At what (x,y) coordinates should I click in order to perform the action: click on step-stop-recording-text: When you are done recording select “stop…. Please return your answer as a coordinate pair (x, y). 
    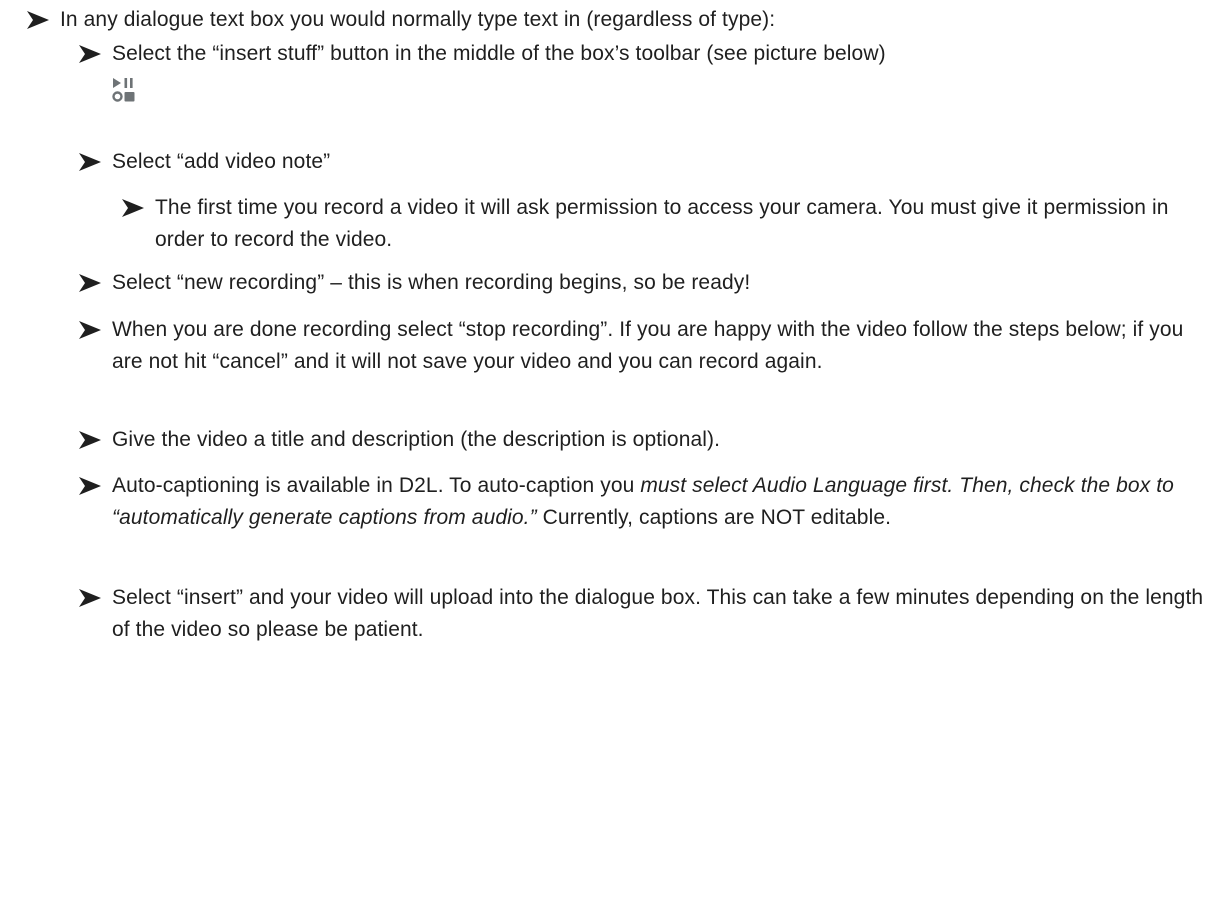
    Looking at the image, I should click on (648, 345).